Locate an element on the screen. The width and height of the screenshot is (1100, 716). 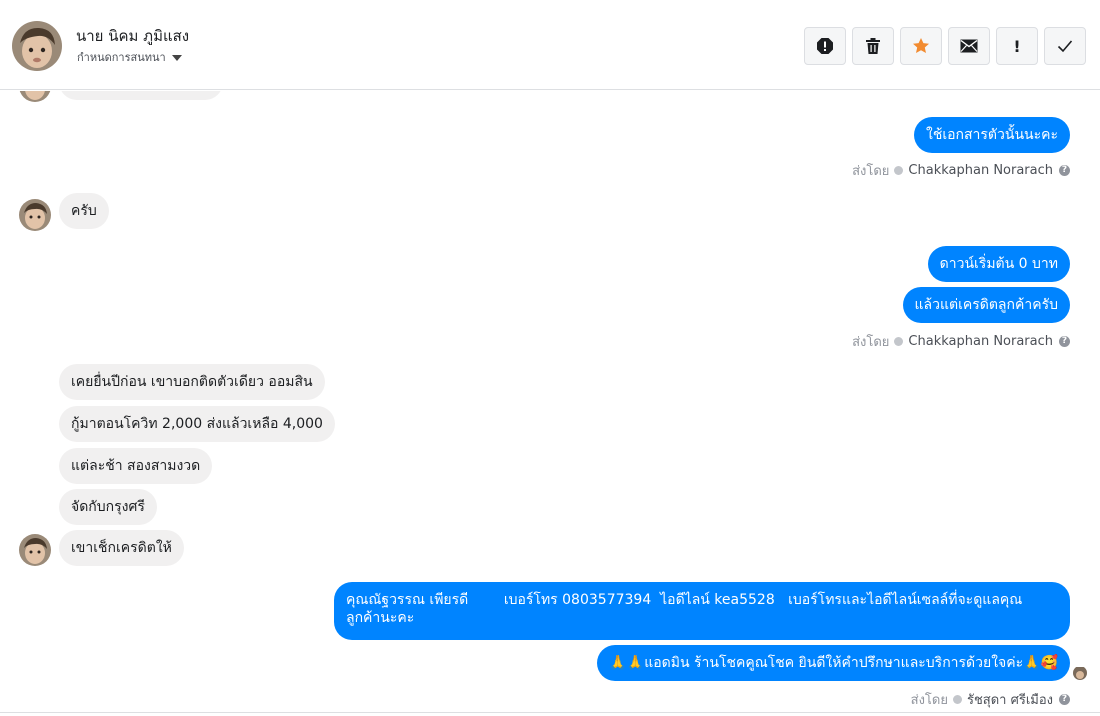
message-bubble-outgoing: ใช้เอกสารตัวนั้นนะคะ is located at coordinates (991, 135).